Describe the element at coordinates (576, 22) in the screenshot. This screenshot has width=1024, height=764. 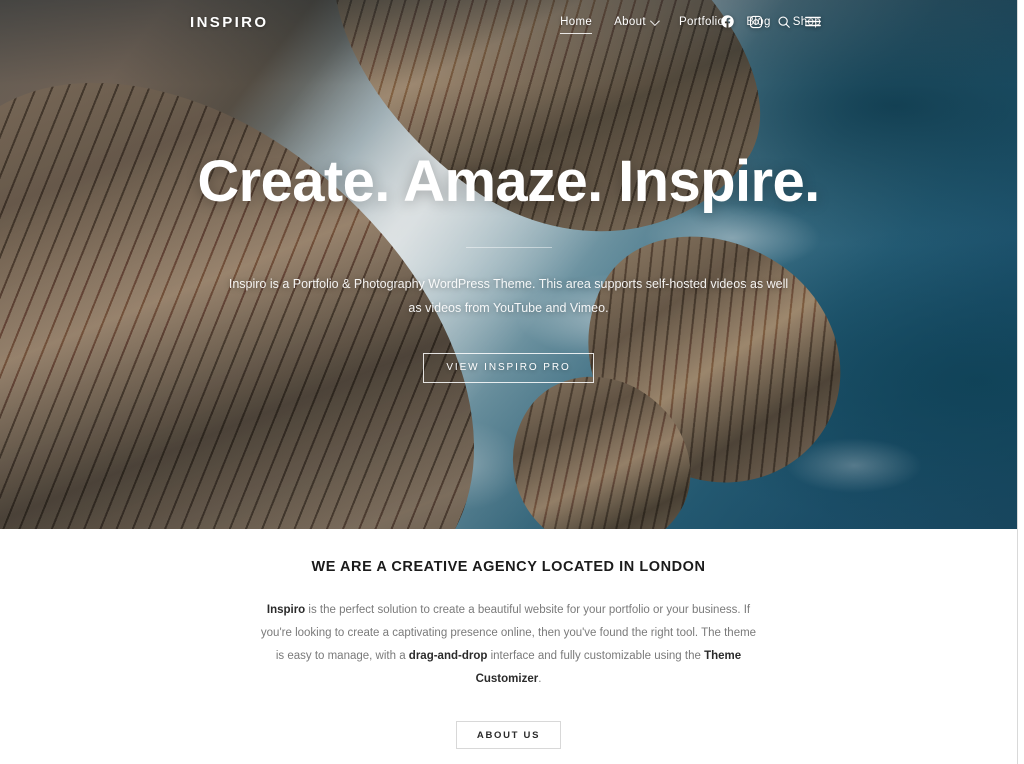
I see `nav-item-label: Home` at that location.